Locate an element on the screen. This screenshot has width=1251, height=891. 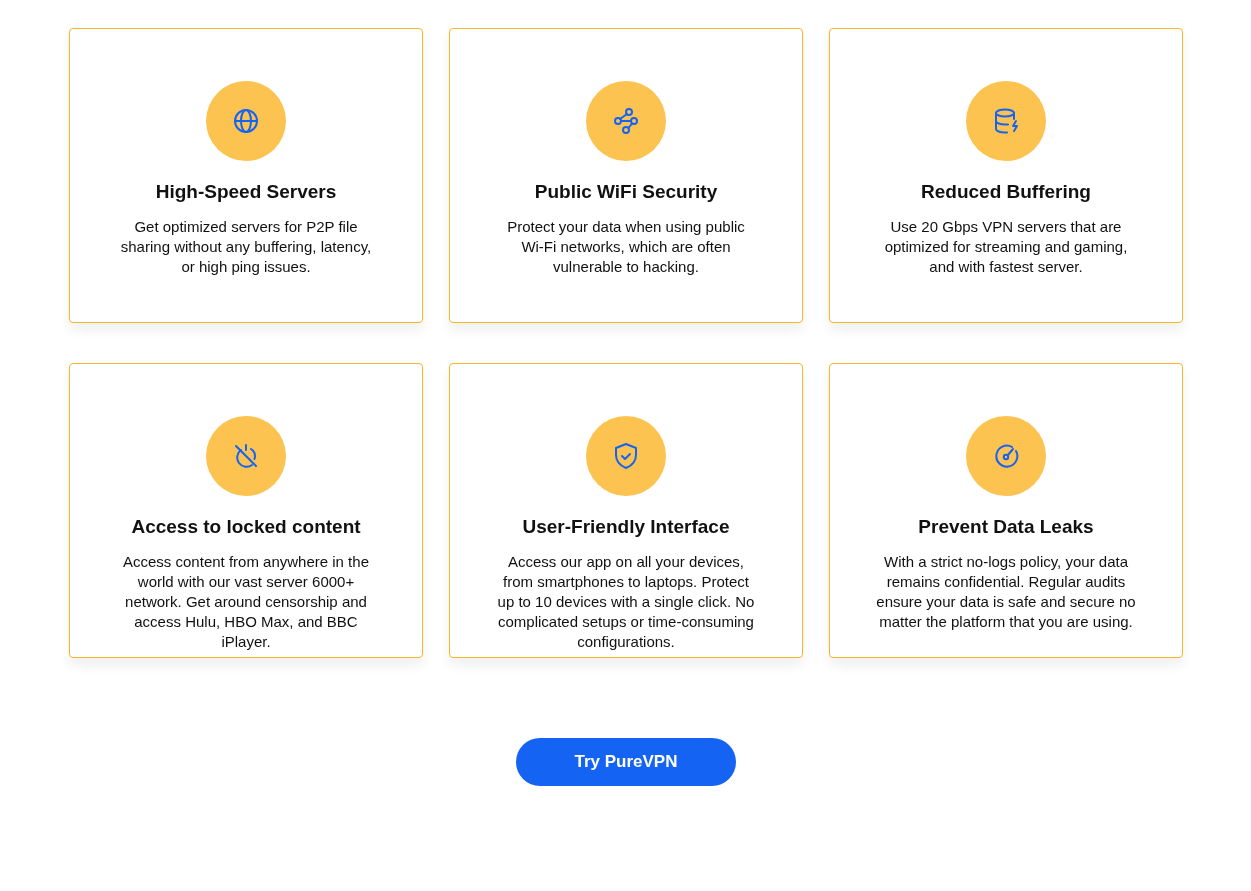
feature-title: Public WiFi Security is located at coordinates (626, 192).